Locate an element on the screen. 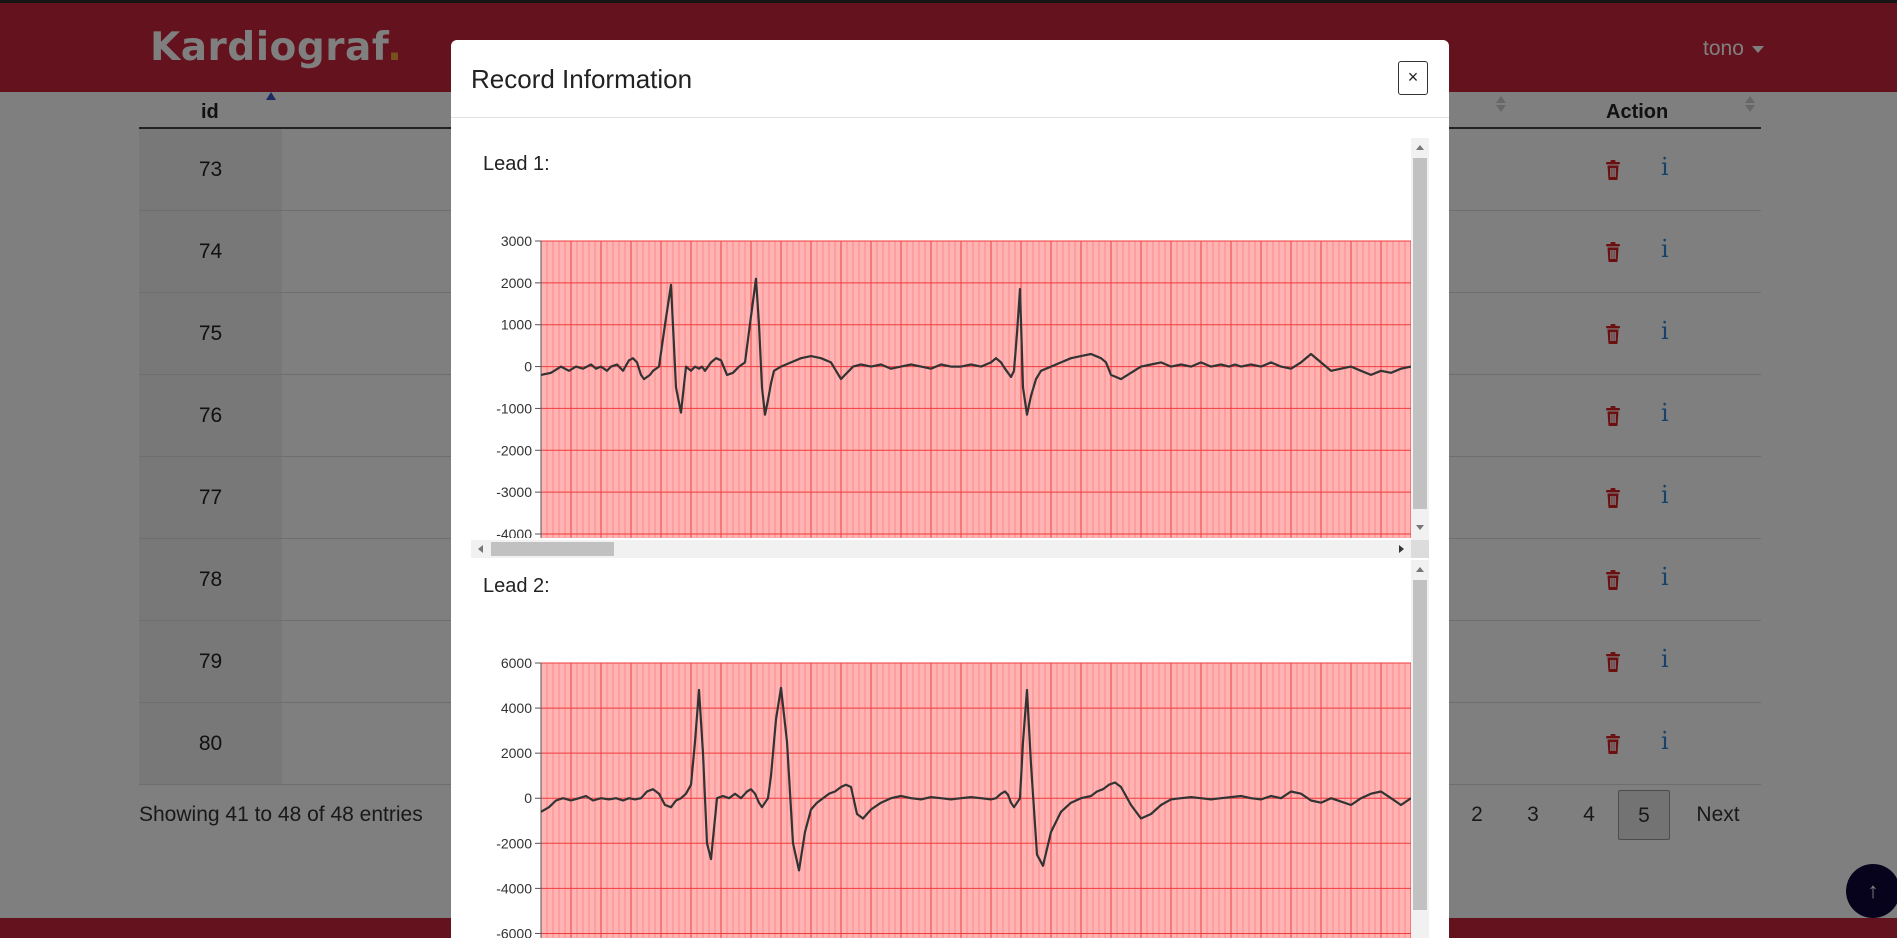  scroll-down-icon is located at coordinates (1420, 527).